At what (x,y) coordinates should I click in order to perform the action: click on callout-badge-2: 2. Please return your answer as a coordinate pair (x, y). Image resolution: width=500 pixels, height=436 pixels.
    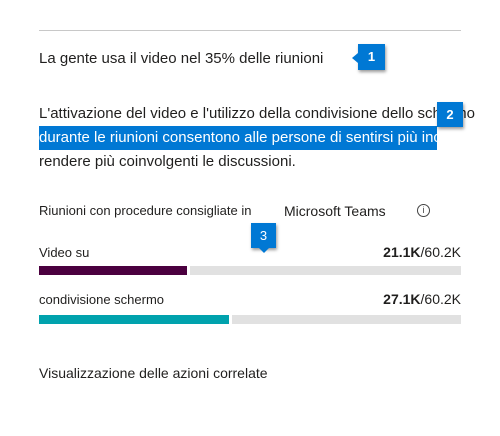
    Looking at the image, I should click on (450, 114).